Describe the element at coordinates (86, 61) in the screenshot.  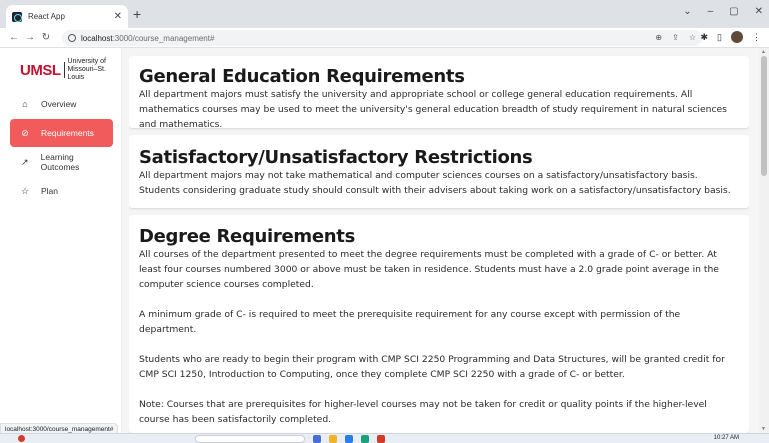
I see `logo-line-1: University of` at that location.